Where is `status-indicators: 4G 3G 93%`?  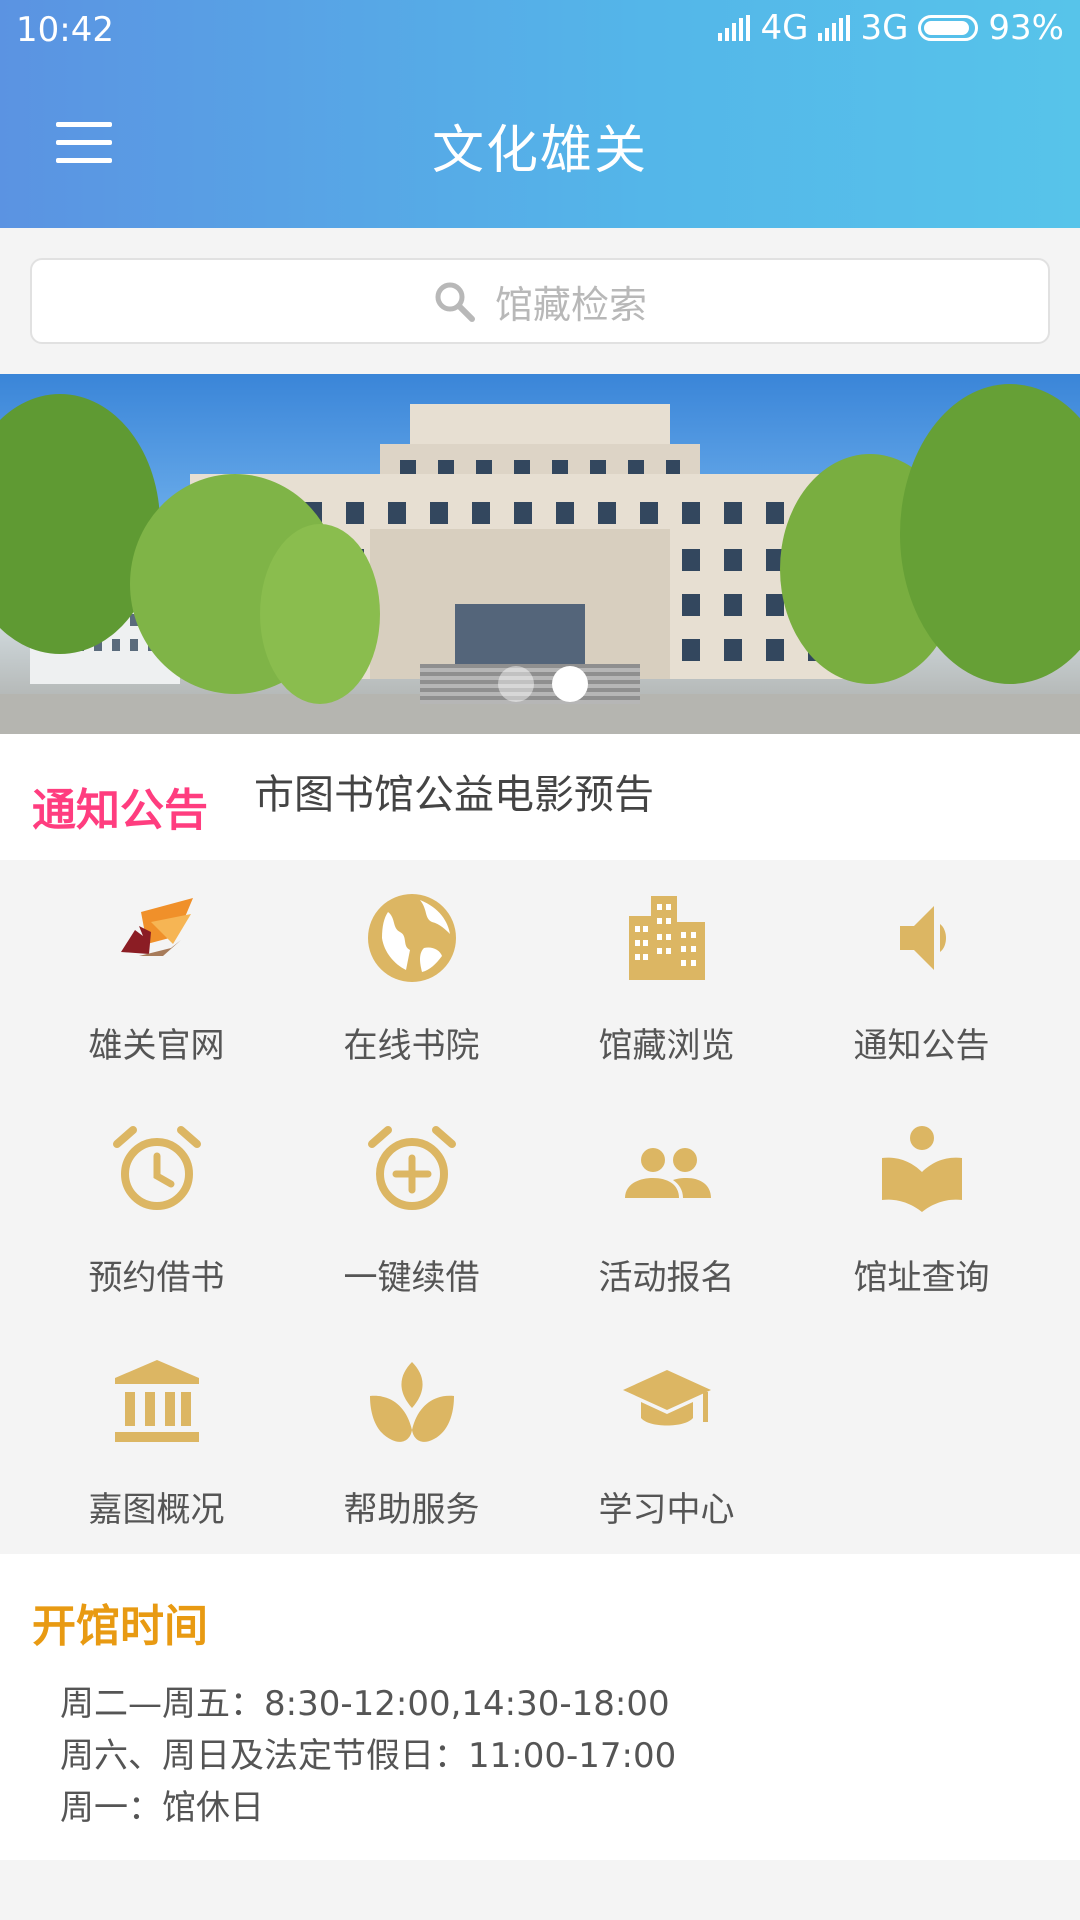 status-indicators: 4G 3G 93% is located at coordinates (891, 28).